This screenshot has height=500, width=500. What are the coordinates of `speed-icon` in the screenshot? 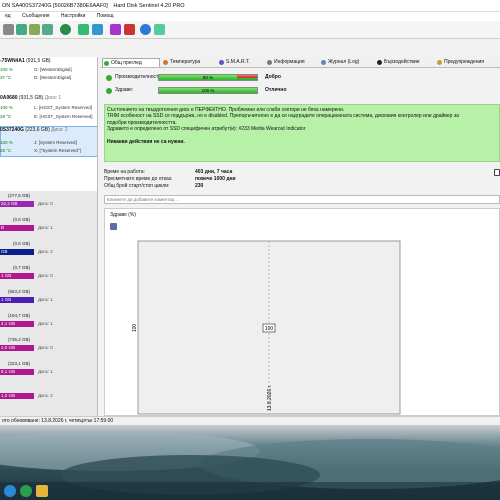 It's located at (379, 62).